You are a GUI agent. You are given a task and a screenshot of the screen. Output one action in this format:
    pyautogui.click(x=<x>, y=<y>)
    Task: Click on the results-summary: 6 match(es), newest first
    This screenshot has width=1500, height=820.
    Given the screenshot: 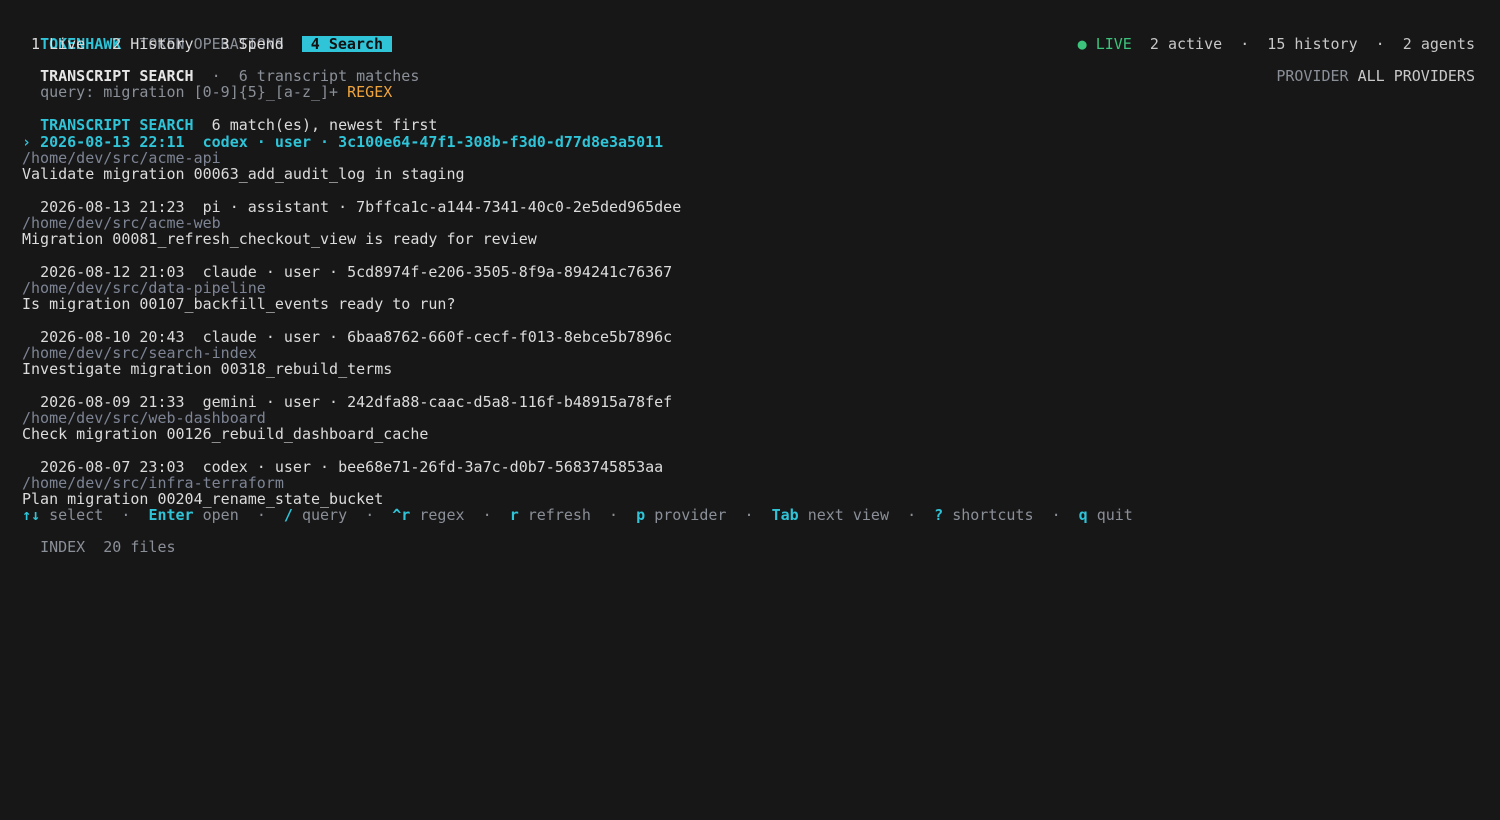 What is the action you would take?
    pyautogui.click(x=324, y=125)
    